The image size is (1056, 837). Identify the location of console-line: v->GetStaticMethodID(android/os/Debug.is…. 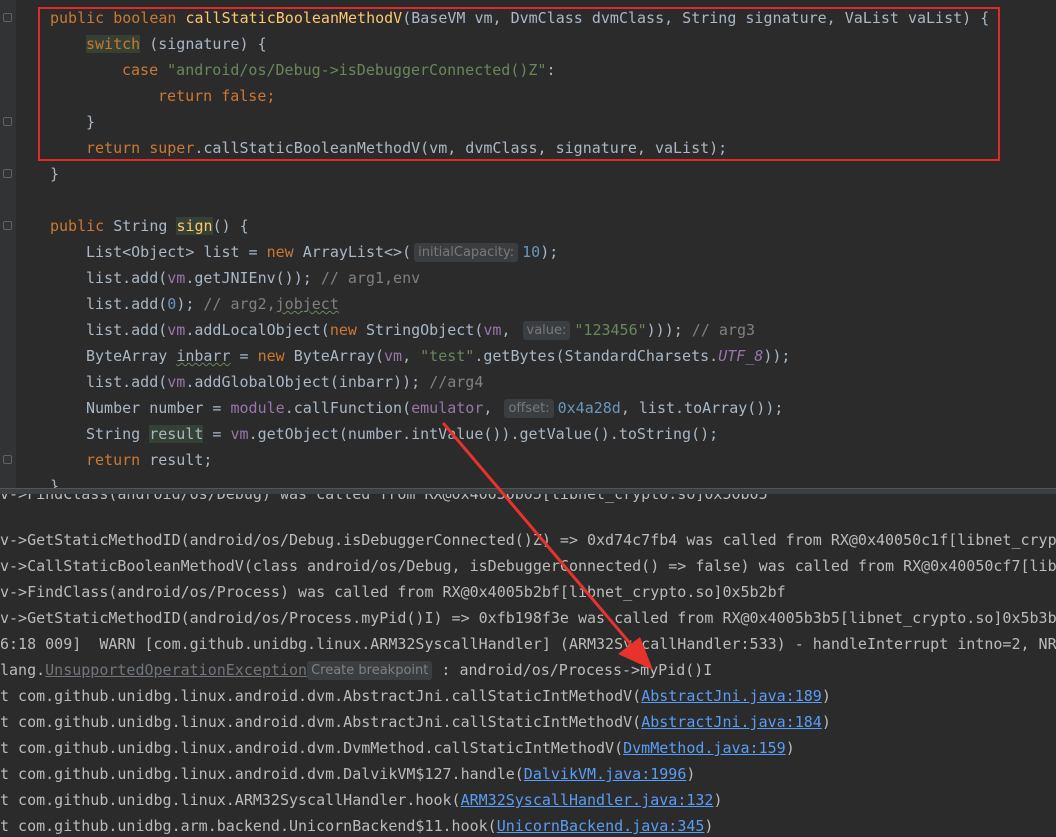
(528, 540).